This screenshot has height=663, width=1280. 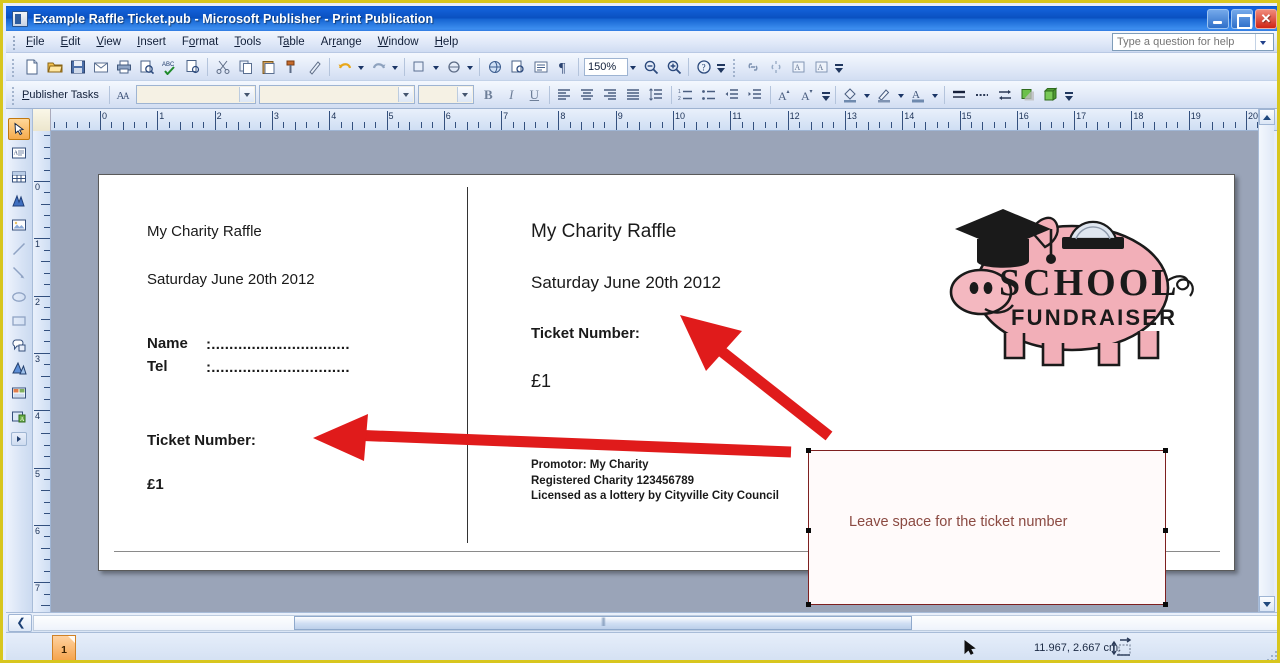 What do you see at coordinates (19, 249) in the screenshot?
I see `line-tool-icon` at bounding box center [19, 249].